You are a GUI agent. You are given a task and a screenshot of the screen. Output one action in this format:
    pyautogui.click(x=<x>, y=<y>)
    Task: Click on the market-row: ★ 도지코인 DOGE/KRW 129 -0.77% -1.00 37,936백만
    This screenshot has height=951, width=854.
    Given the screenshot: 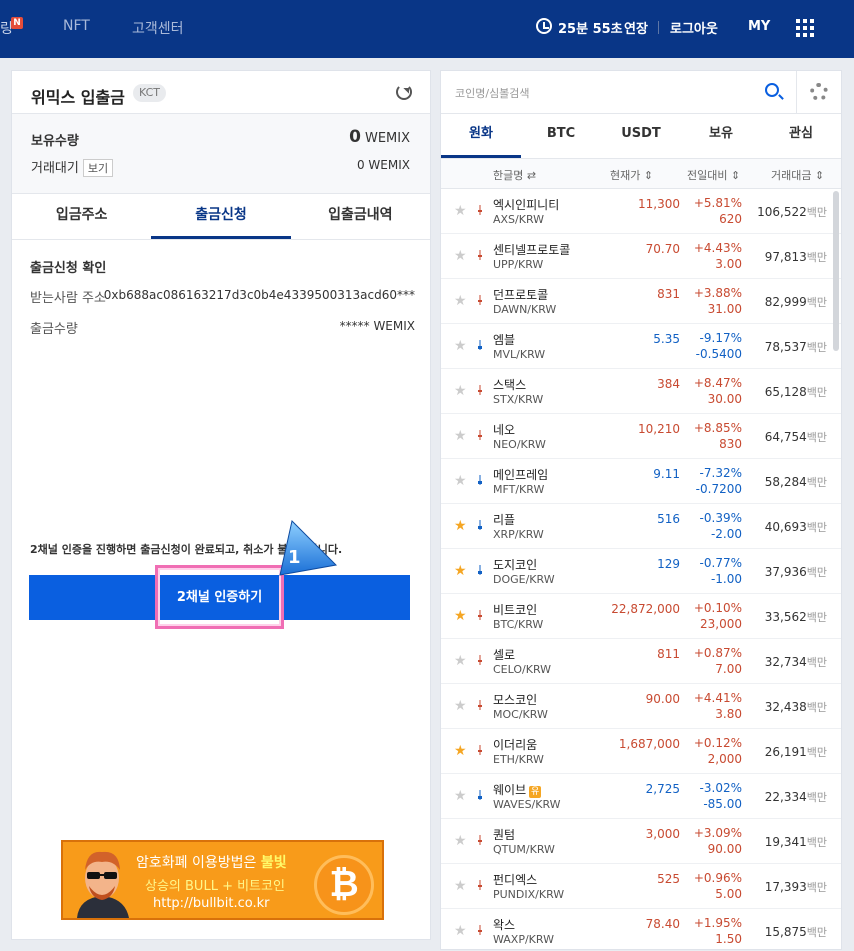 What is the action you would take?
    pyautogui.click(x=641, y=571)
    